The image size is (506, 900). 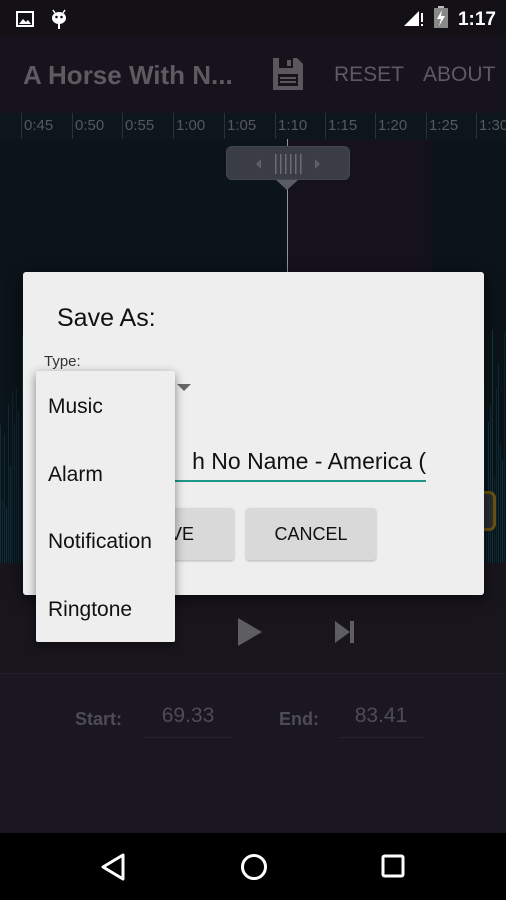 What do you see at coordinates (459, 75) in the screenshot?
I see `about-button: ABOUT` at bounding box center [459, 75].